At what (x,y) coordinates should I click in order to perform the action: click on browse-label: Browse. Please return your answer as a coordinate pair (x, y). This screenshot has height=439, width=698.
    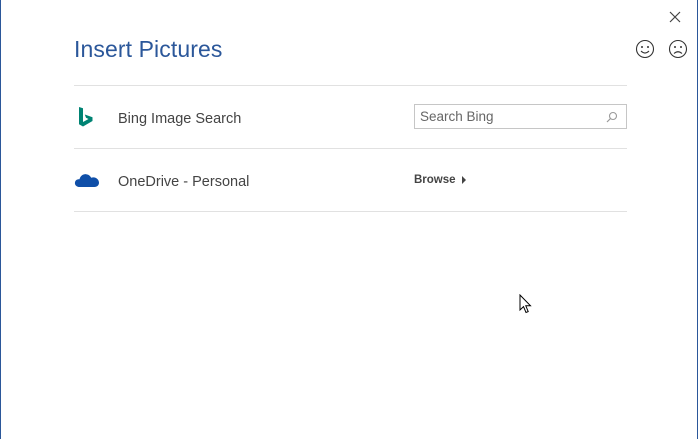
    Looking at the image, I should click on (435, 180).